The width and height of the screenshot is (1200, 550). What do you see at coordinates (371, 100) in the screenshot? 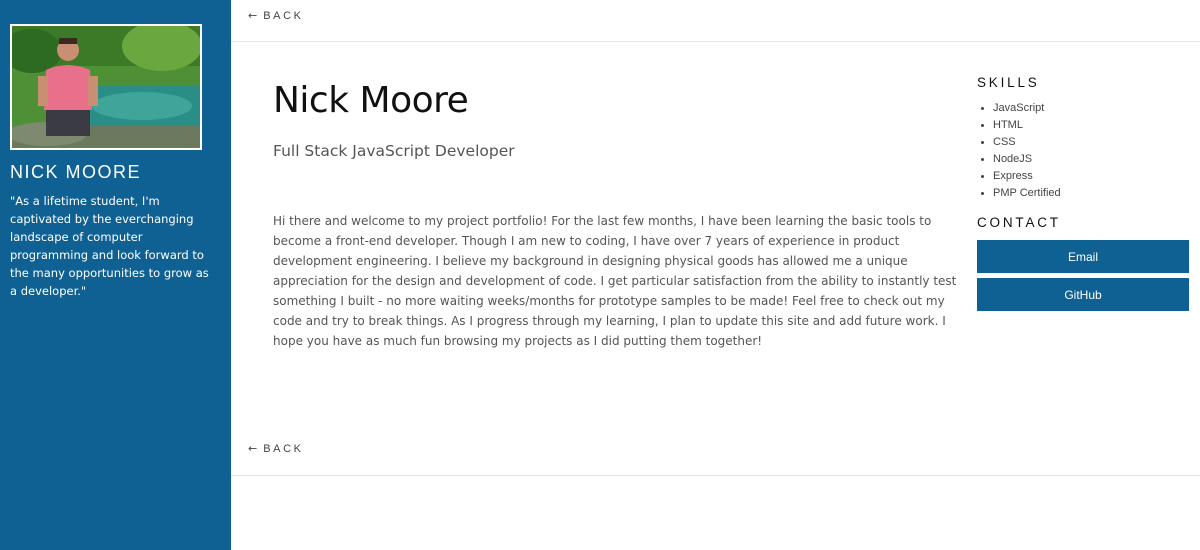
I see `page-title: Nick Moore` at bounding box center [371, 100].